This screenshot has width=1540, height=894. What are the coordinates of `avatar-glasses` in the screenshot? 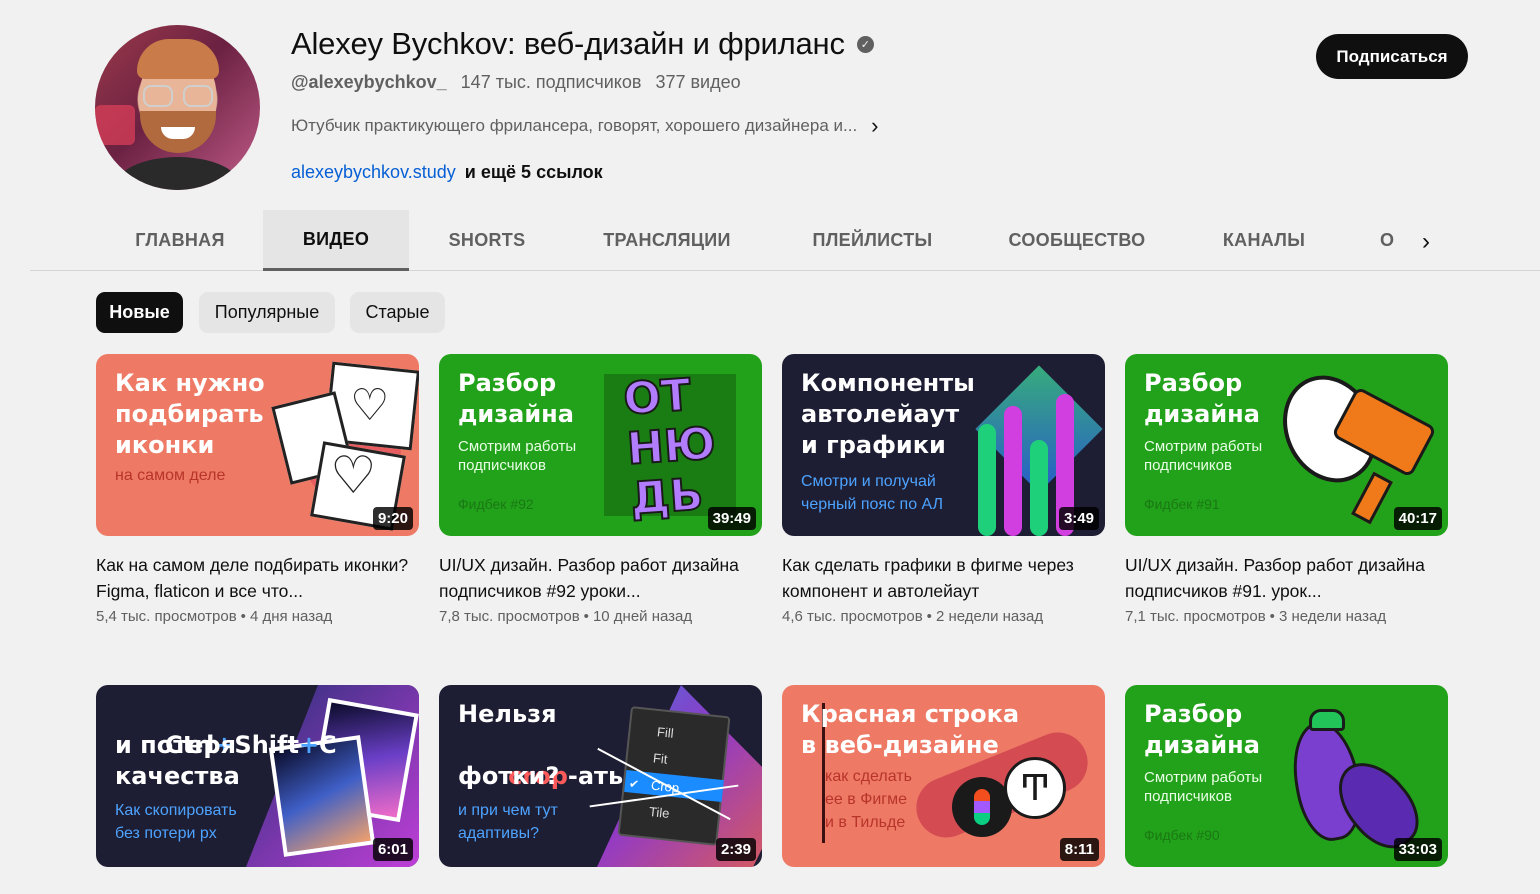 It's located at (178, 96).